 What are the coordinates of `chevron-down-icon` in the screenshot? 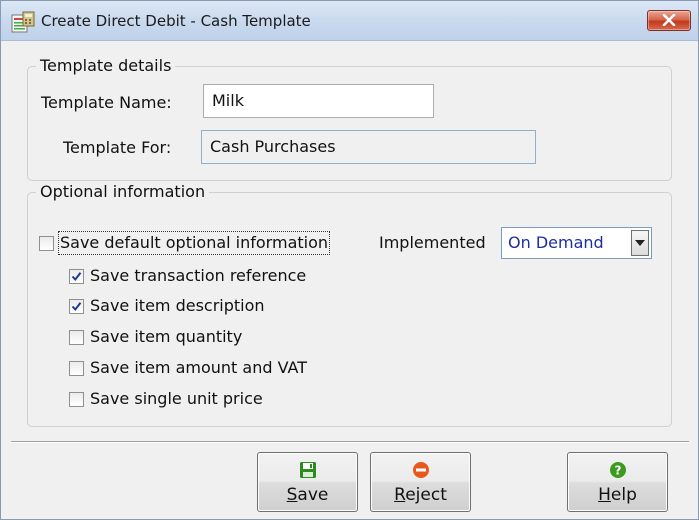 It's located at (640, 243).